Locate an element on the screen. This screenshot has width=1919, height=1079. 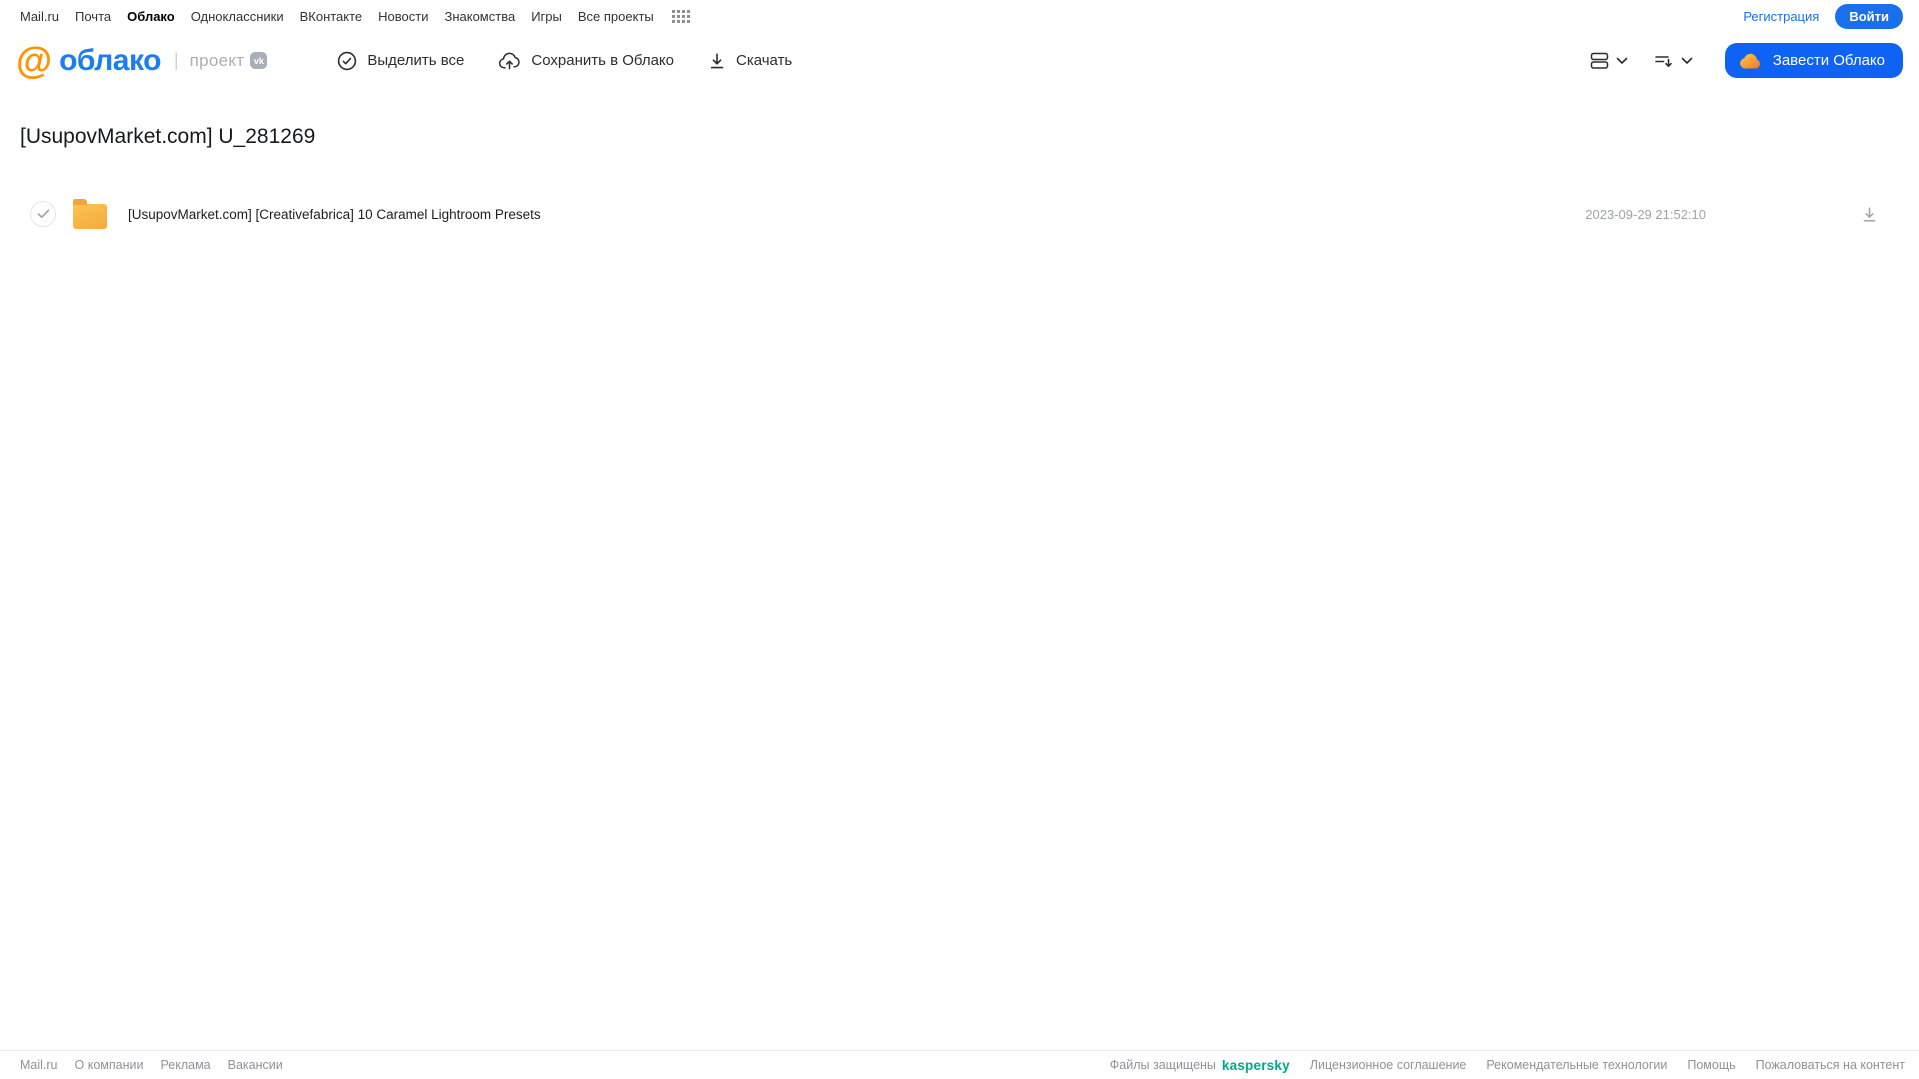
cloud-logo: @ облако | проект vk is located at coordinates (142, 60).